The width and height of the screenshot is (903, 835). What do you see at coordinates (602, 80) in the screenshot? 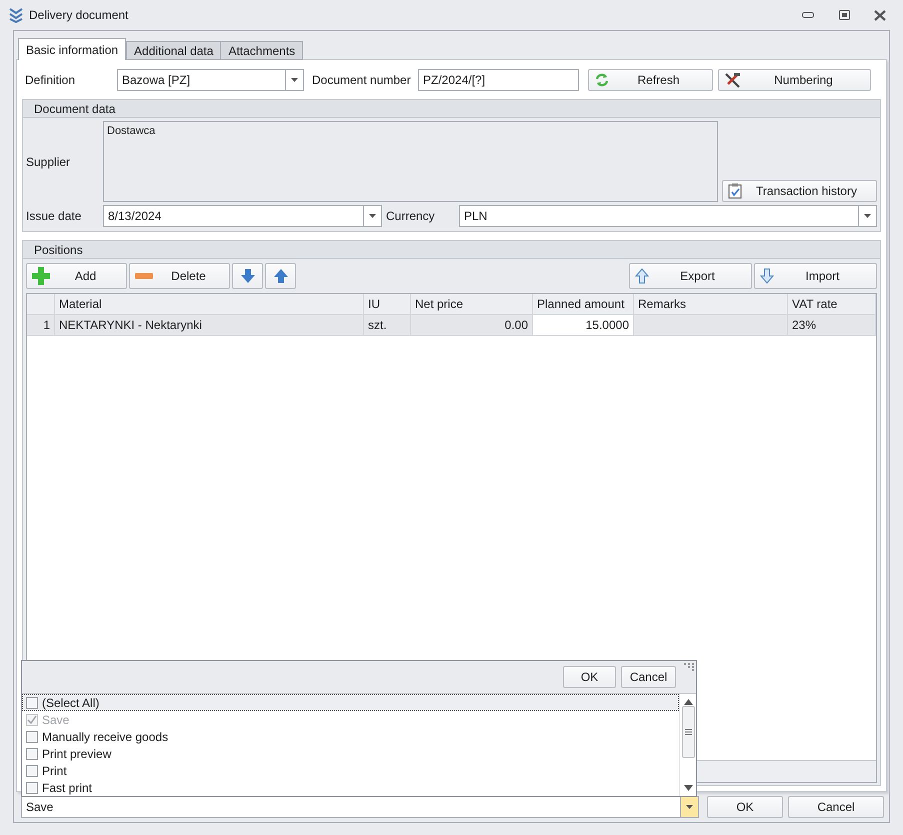
I see `refresh-icon` at bounding box center [602, 80].